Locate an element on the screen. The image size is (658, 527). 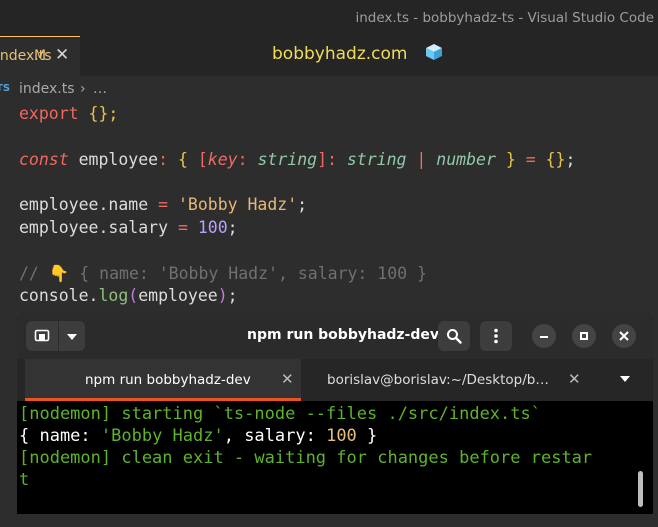
code-line-6: employee.salary = 100; is located at coordinates (128, 227).